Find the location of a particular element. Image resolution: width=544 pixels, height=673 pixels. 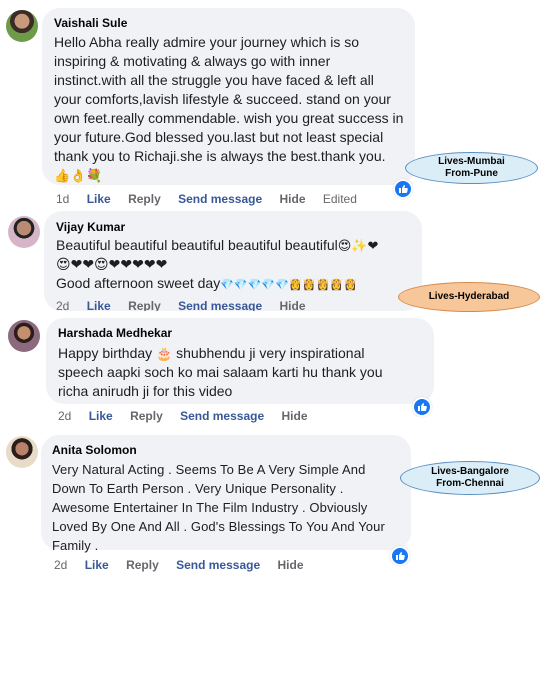

comment-author: Harshada Medhekar is located at coordinates (115, 333).